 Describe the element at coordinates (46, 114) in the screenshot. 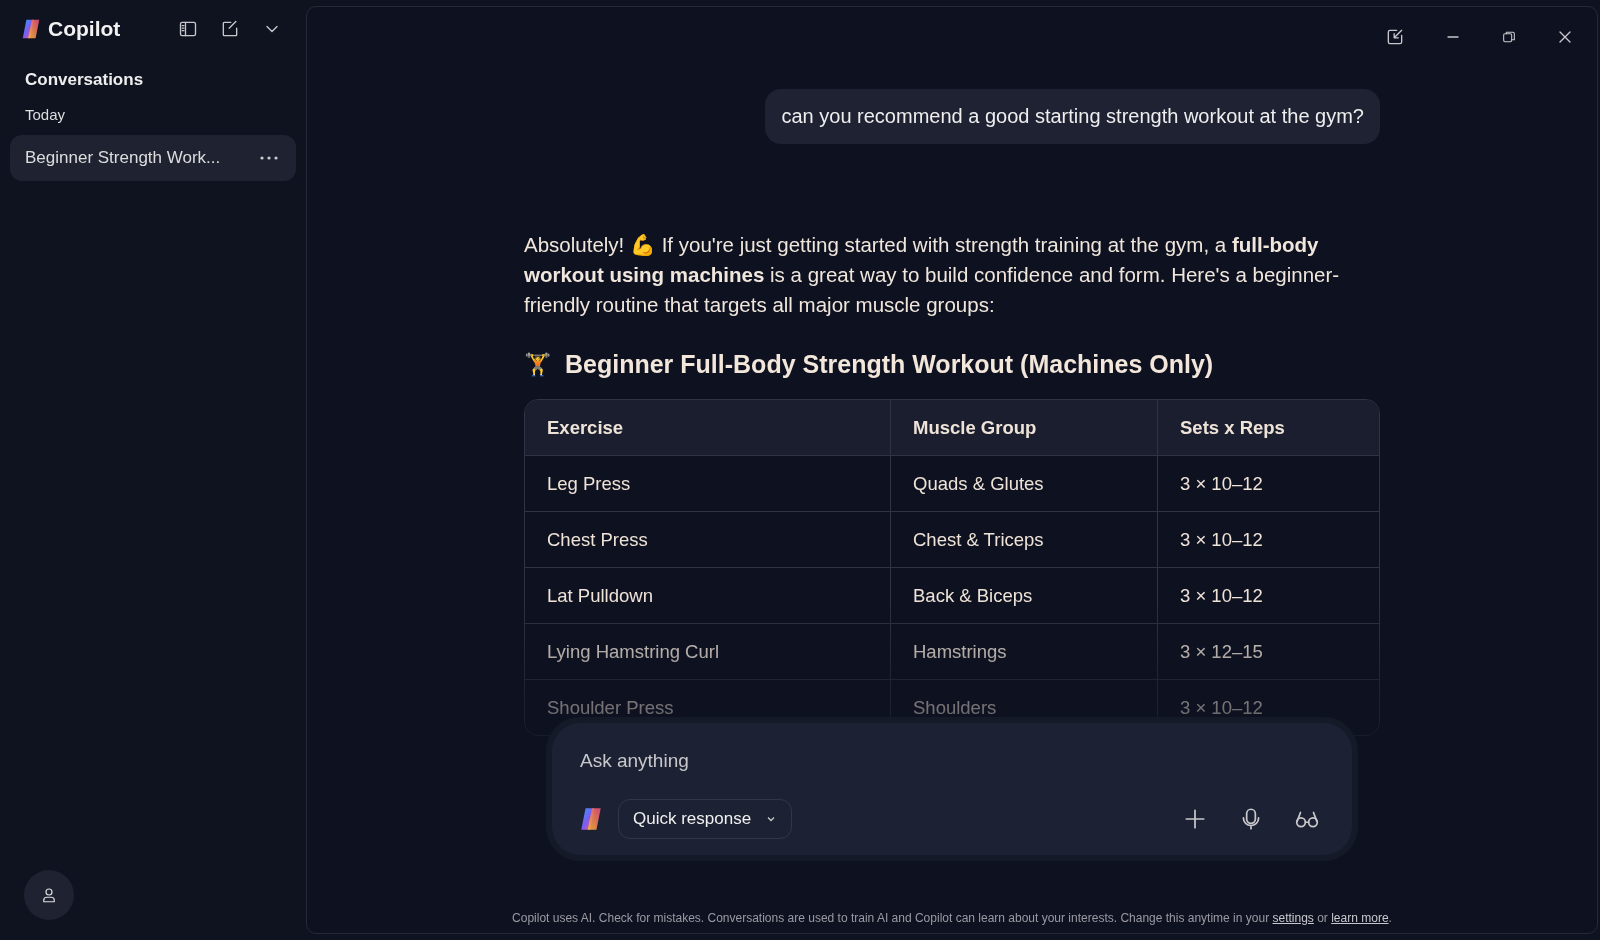

I see `date-group-label: Today` at that location.